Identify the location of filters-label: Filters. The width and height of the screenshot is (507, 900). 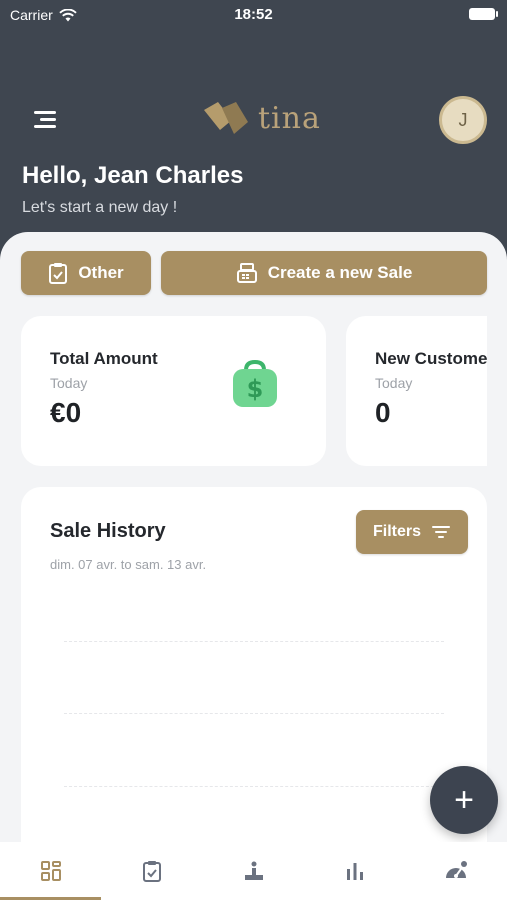
(396, 531).